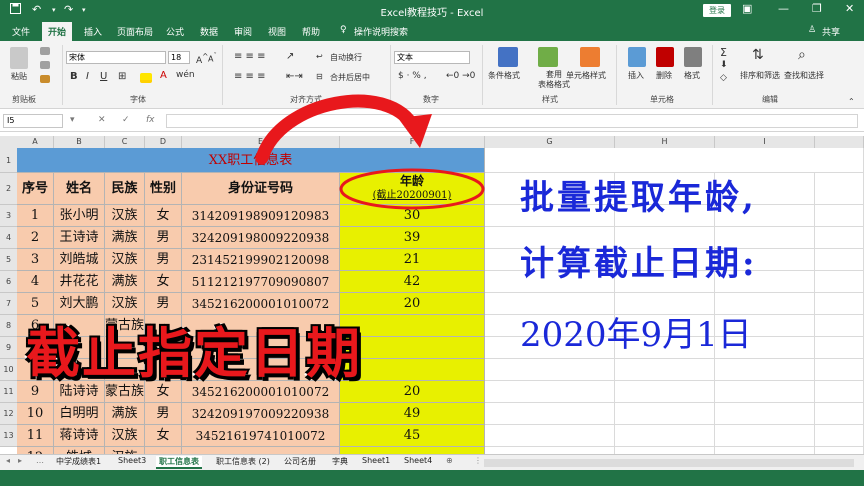  I want to click on next-sheet-icon: ▸, so click(20, 460).